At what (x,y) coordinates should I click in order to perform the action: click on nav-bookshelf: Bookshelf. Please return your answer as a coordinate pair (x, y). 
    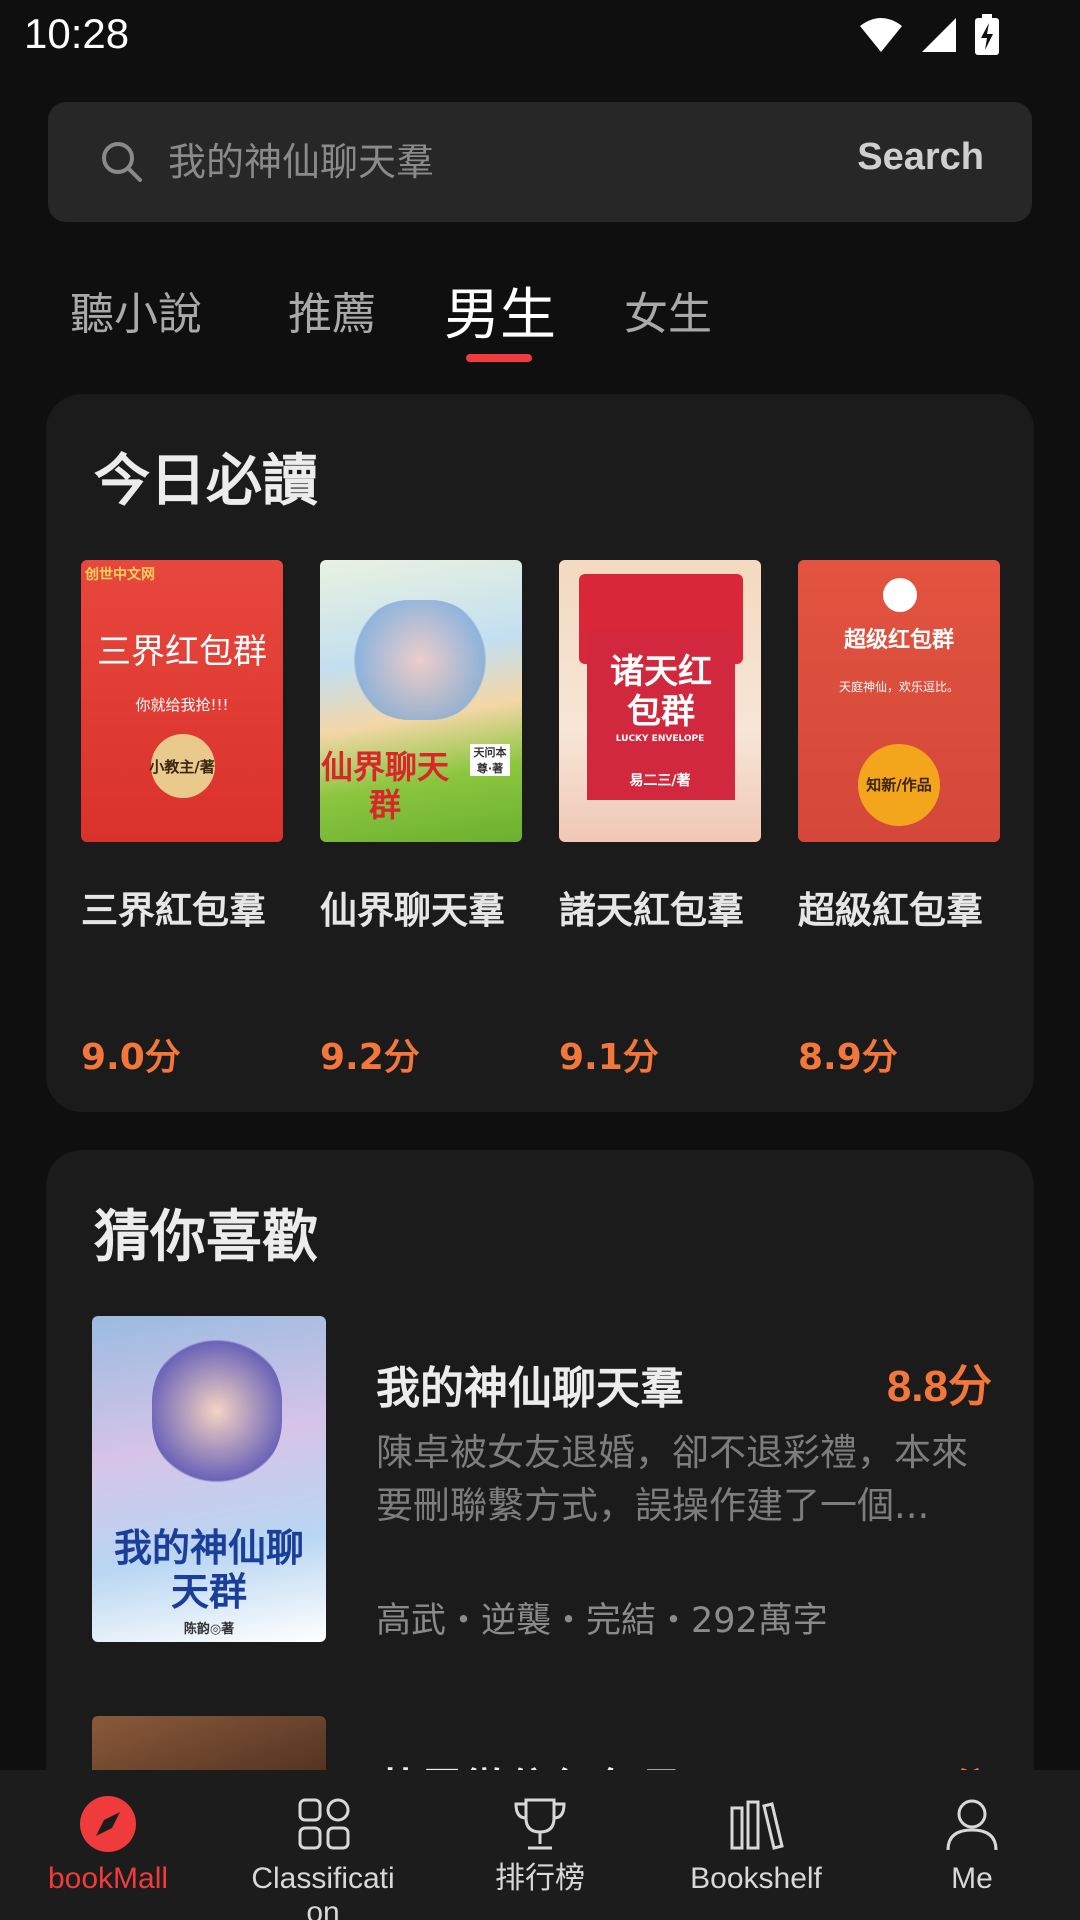
    Looking at the image, I should click on (756, 1845).